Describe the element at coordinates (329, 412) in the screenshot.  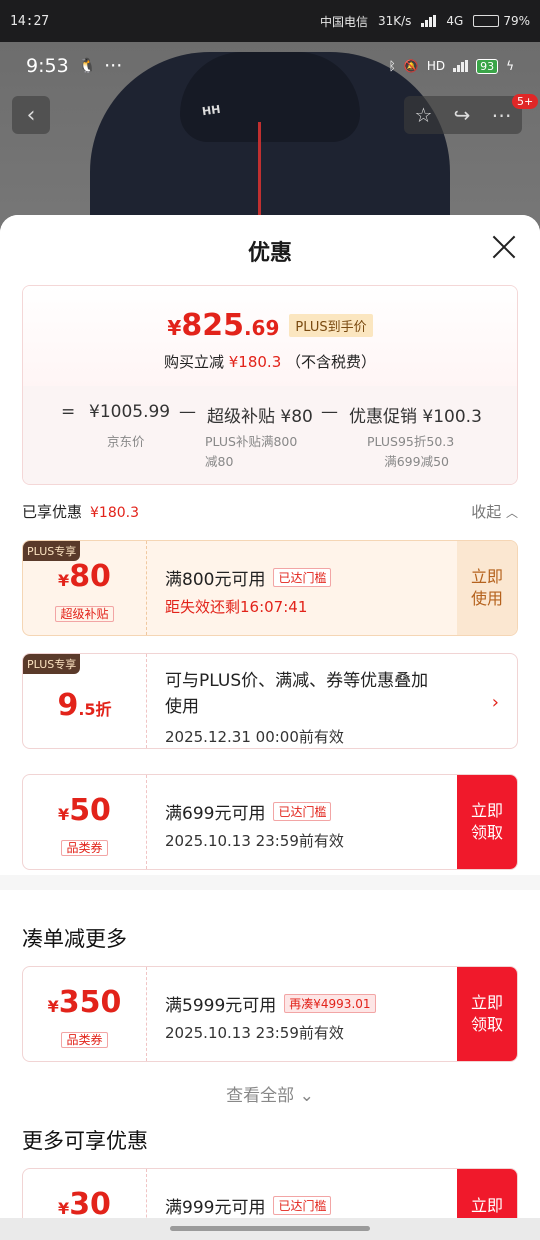
I see `calc-op-minus-2: —` at that location.